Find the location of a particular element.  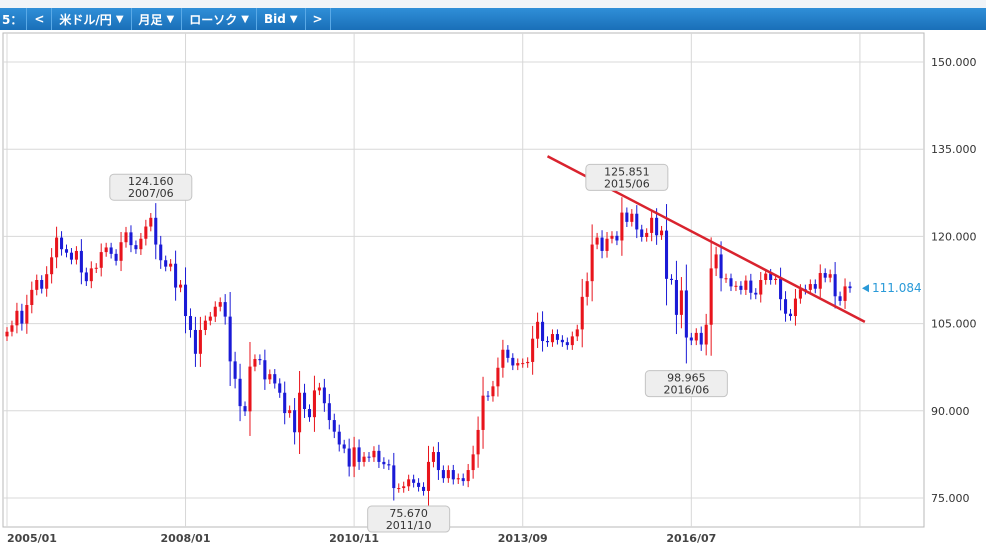

y-tick-label: 150.000 is located at coordinates (954, 62).